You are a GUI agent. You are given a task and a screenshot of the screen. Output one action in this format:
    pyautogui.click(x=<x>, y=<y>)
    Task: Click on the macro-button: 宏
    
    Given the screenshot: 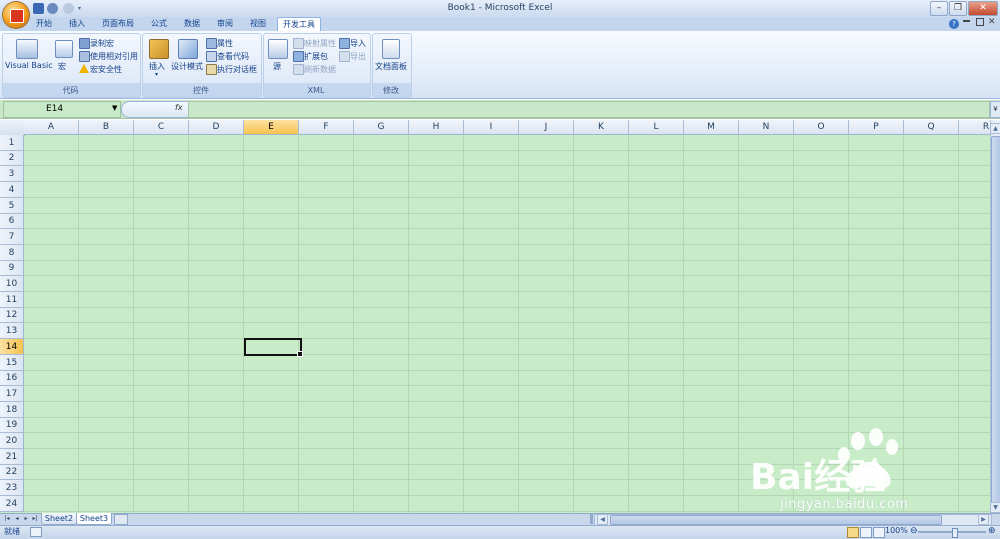 What is the action you would take?
    pyautogui.click(x=62, y=66)
    